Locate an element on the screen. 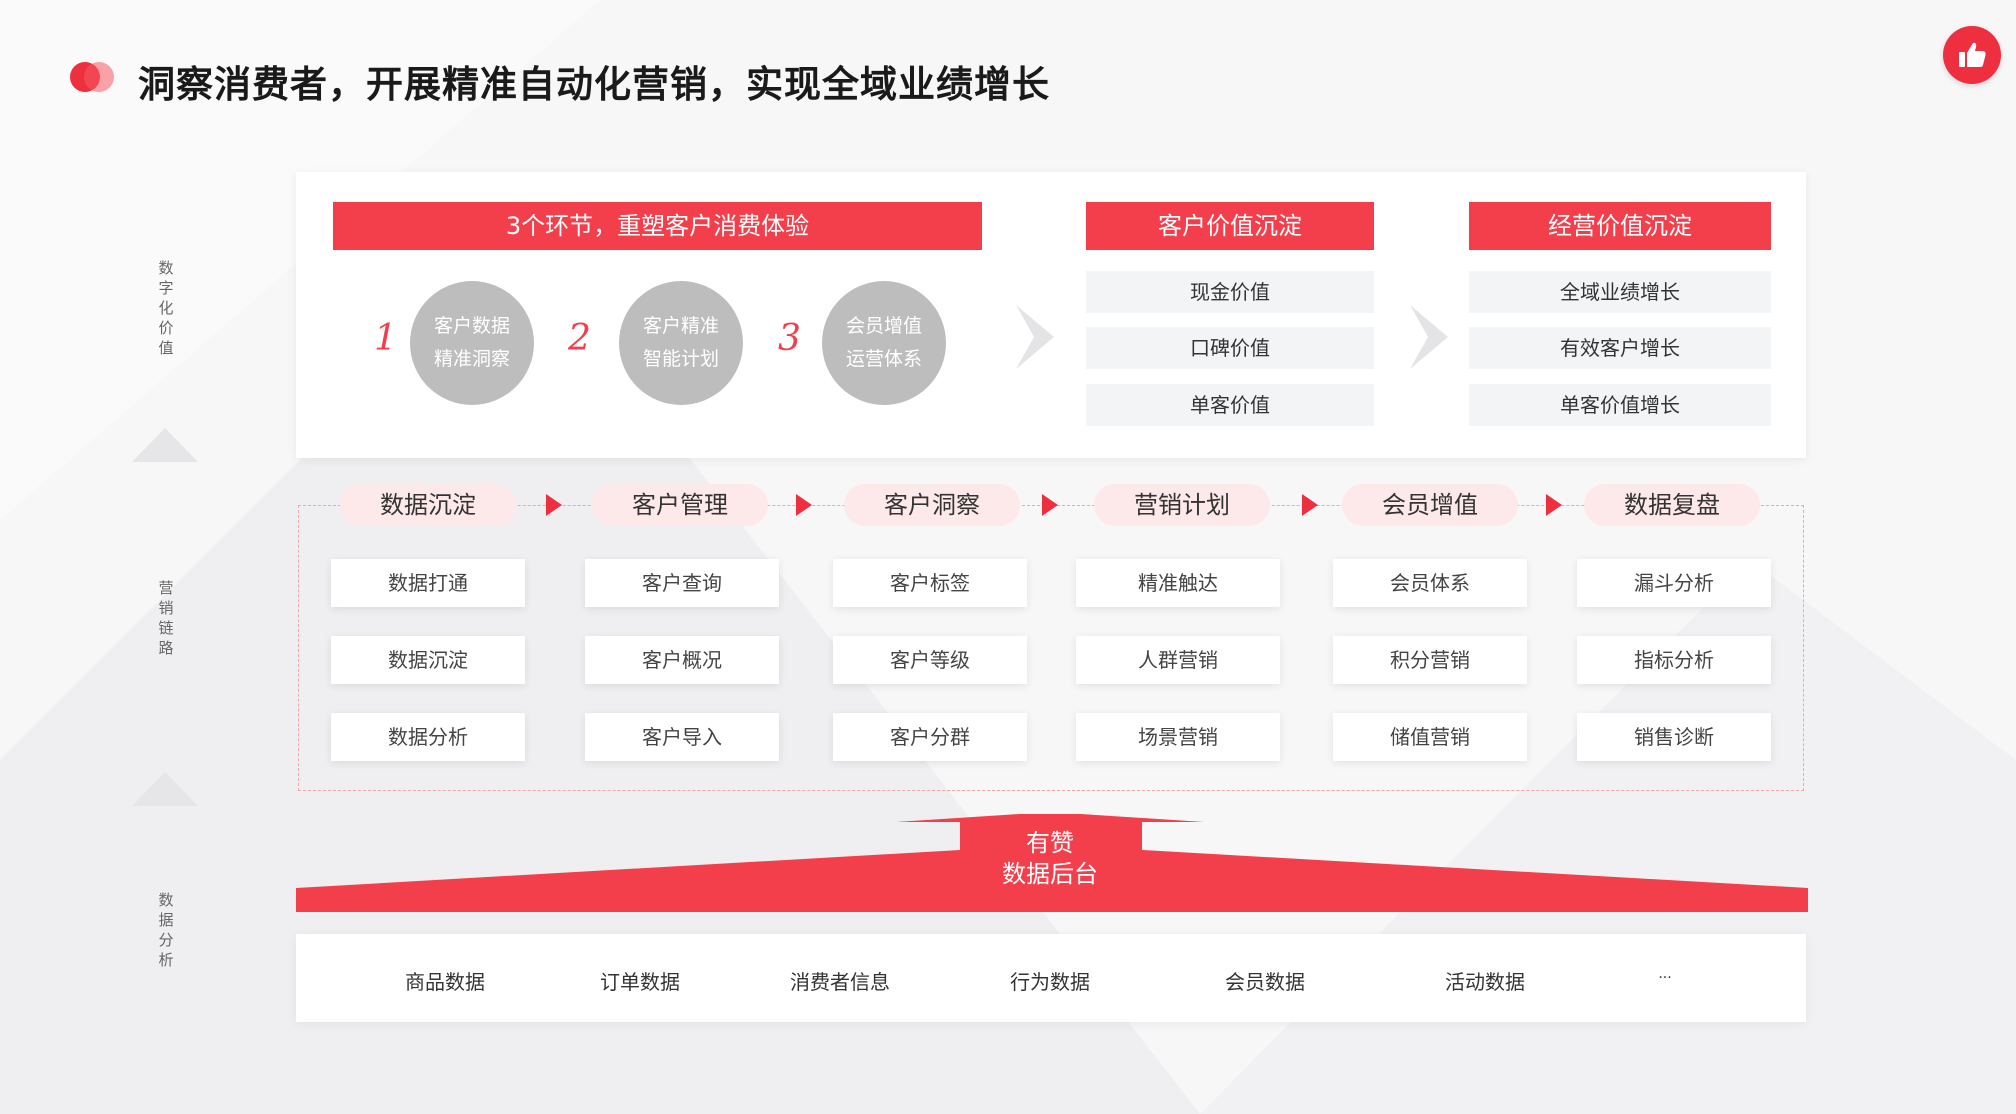  business-value-header: 经营价值沉淀 is located at coordinates (1620, 226).